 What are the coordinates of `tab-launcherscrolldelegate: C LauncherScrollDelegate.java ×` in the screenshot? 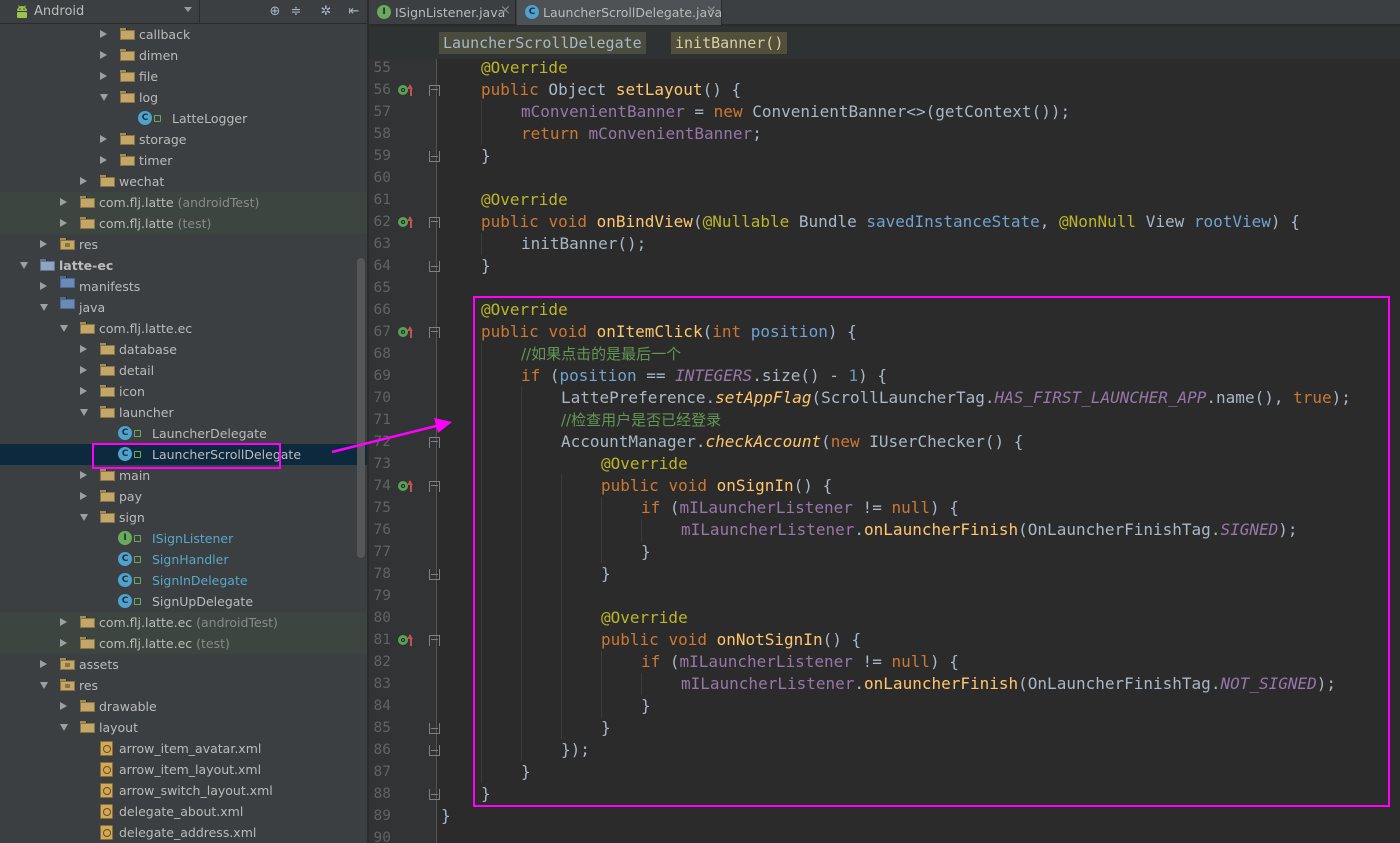 It's located at (619, 12).